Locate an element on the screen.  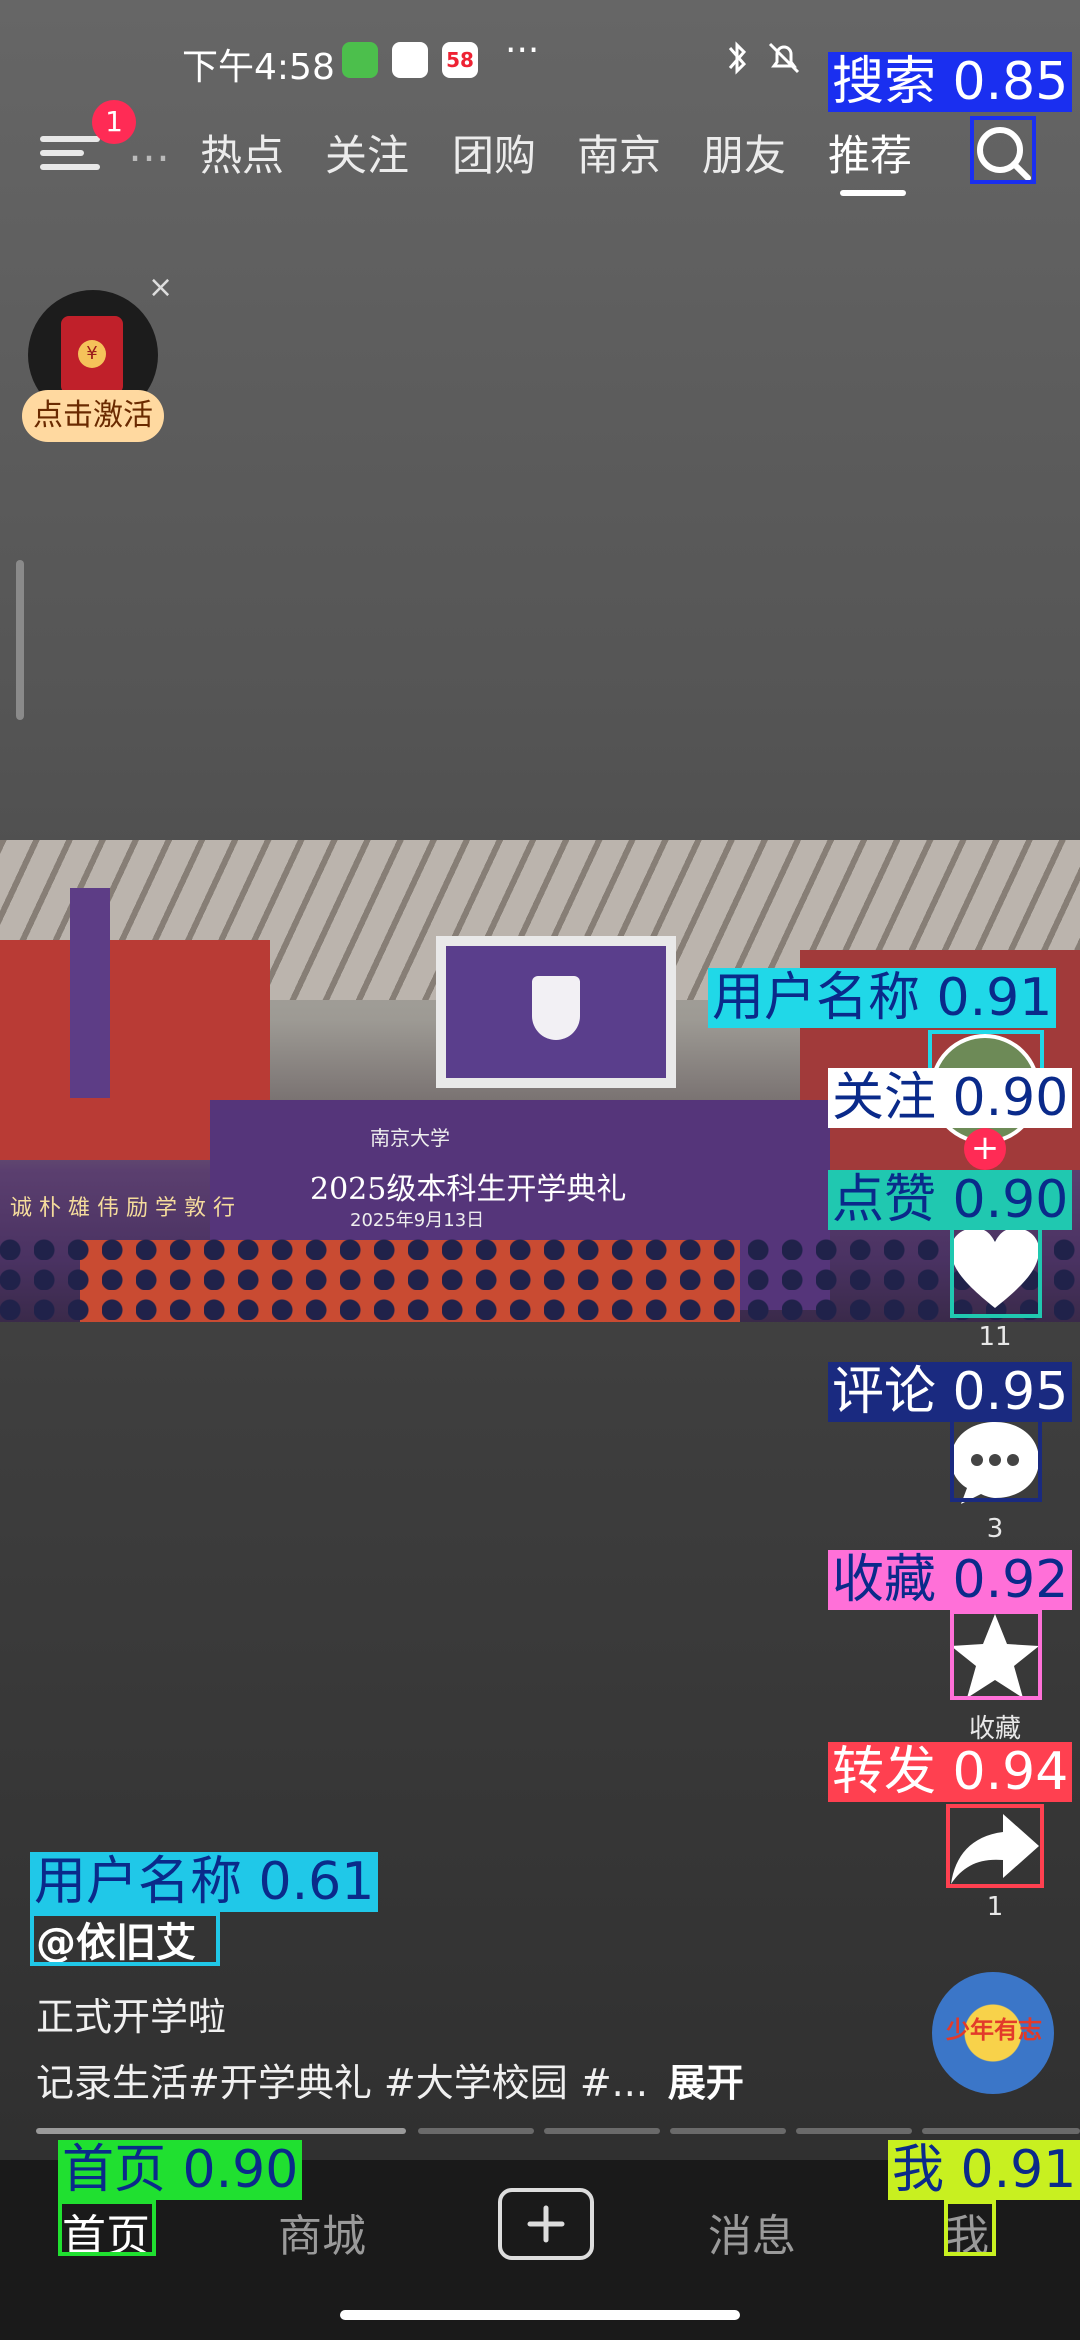
stage-school: 南京大学 is located at coordinates (410, 1138).